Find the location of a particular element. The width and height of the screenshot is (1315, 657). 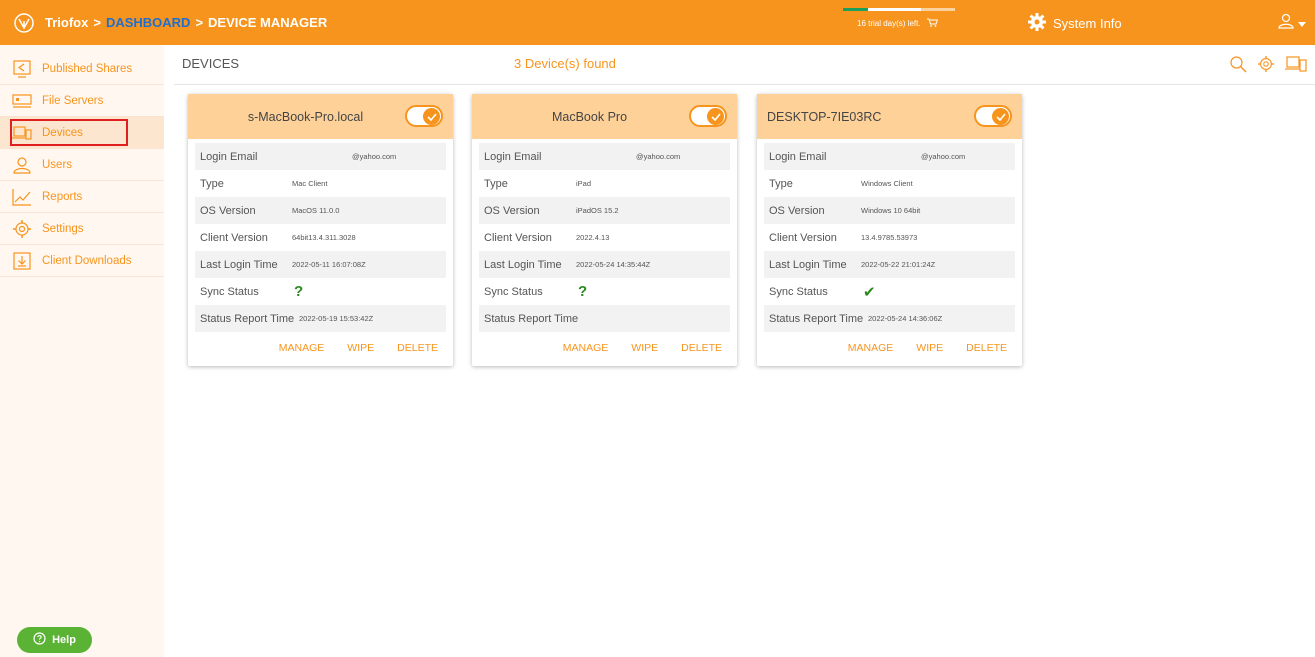

breadcrumb: Triofox > DASHBOARD > DEVICE MANAGER is located at coordinates (186, 22).